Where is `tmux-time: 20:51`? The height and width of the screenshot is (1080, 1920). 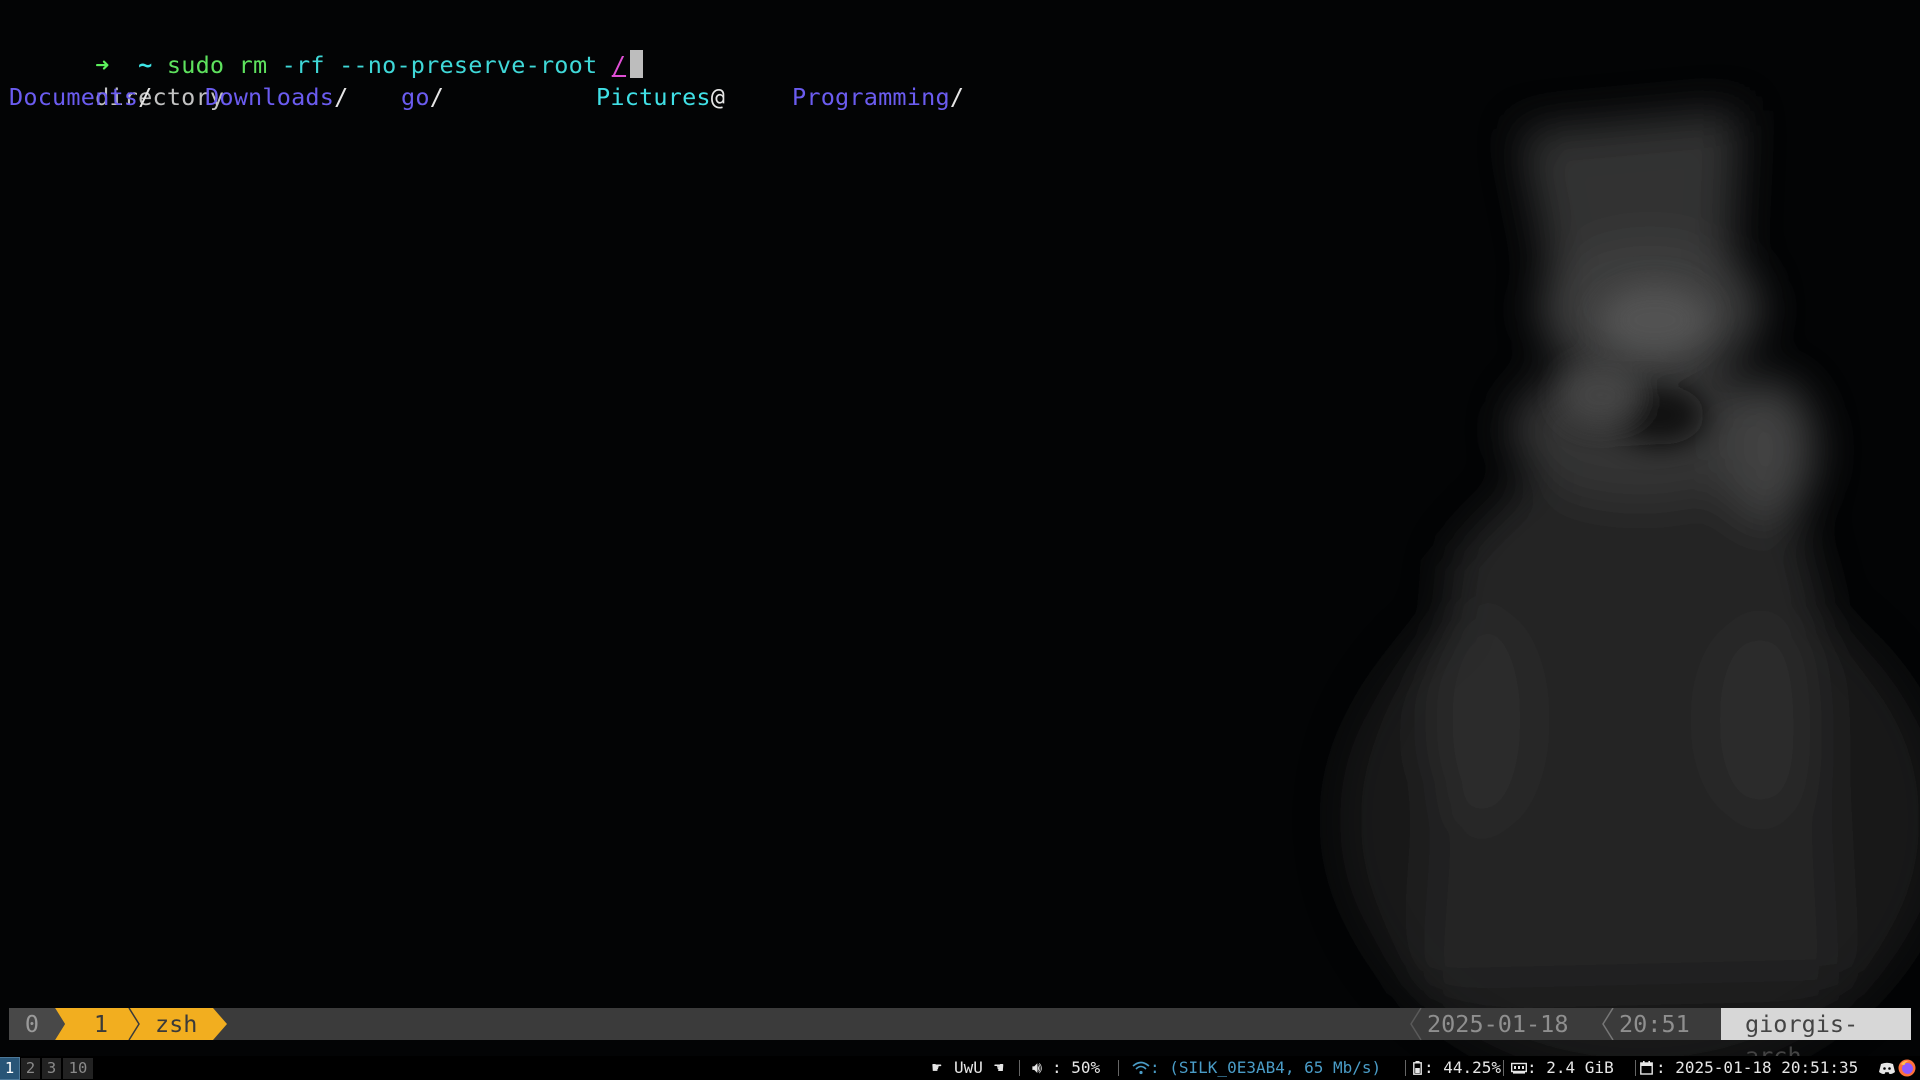
tmux-time: 20:51 is located at coordinates (1654, 1024).